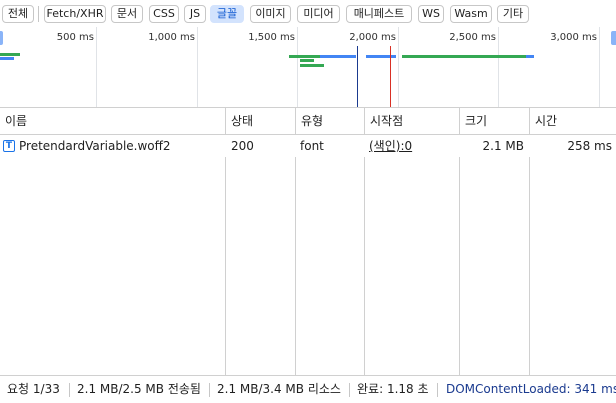  I want to click on request-size: 2.1 MB, so click(503, 146).